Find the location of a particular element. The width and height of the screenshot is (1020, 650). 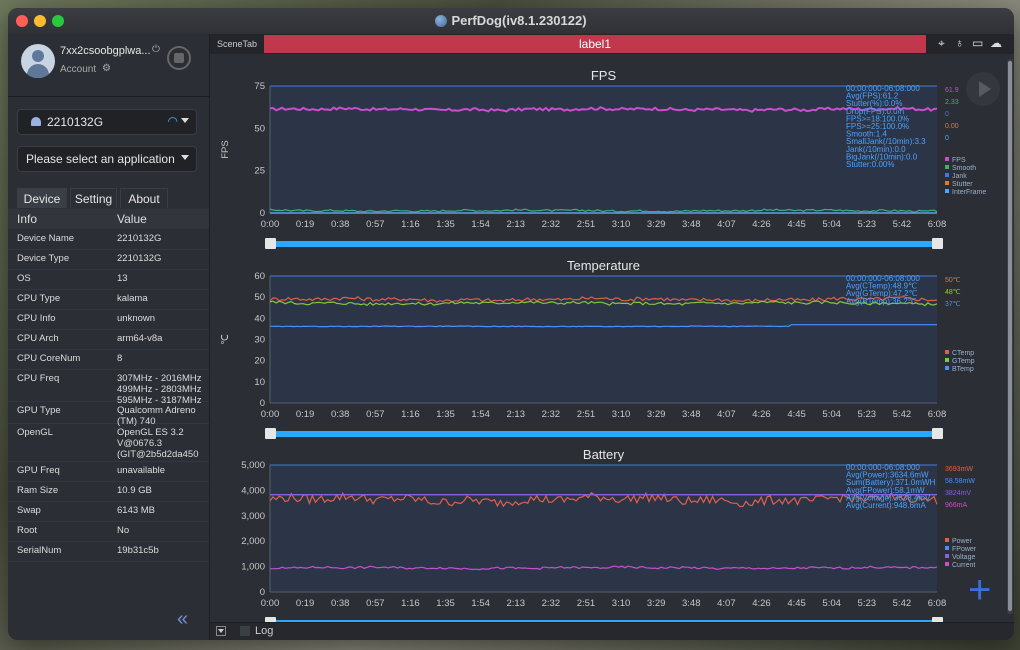

label-bar: label1 is located at coordinates (595, 44).